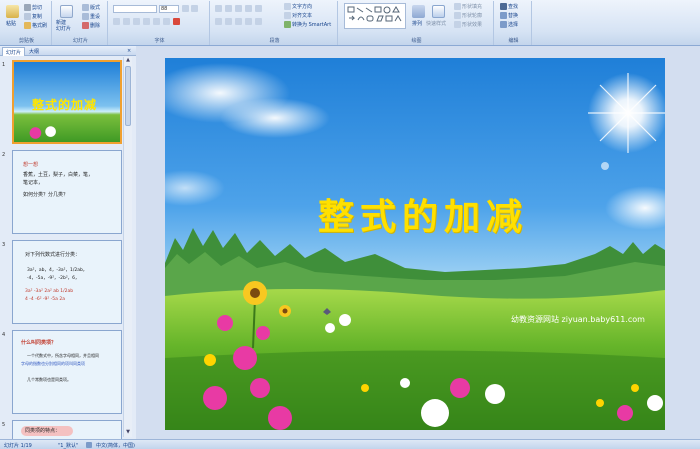 This screenshot has width=700, height=449. I want to click on align-buttons, so click(238, 21).